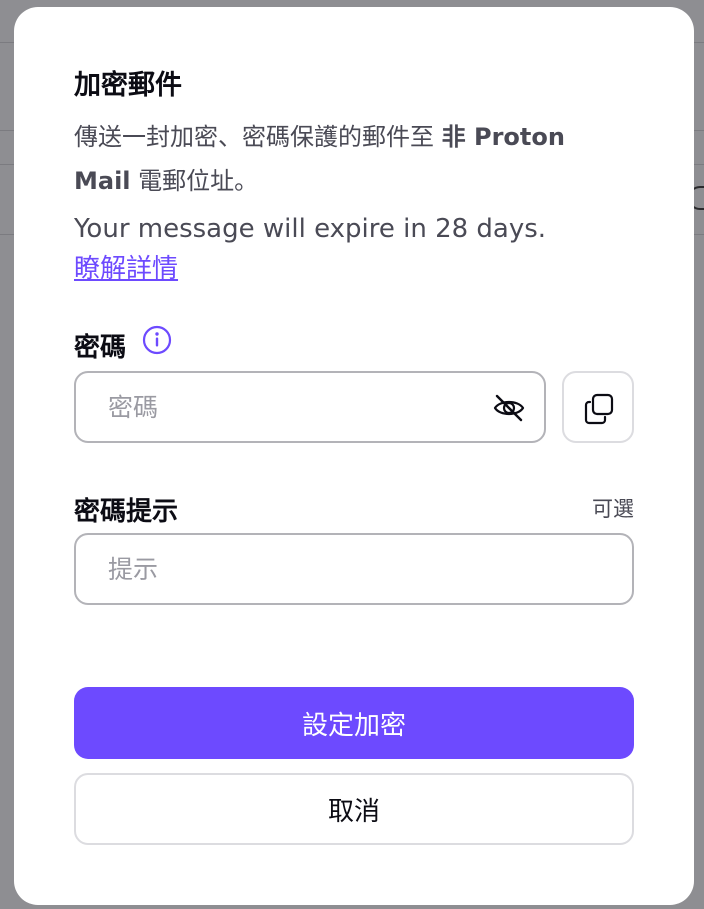  What do you see at coordinates (198, 181) in the screenshot?
I see `description-text-end: 電郵位址。` at bounding box center [198, 181].